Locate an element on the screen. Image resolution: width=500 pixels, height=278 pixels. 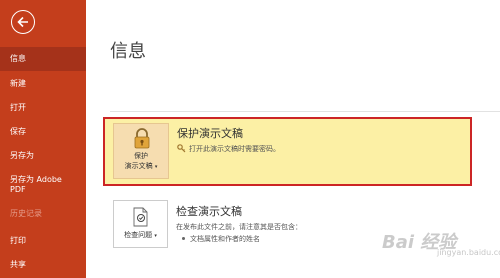
sidebar-item-save-as-pdf: 另存为 Adobe PDF is located at coordinates (43, 186).